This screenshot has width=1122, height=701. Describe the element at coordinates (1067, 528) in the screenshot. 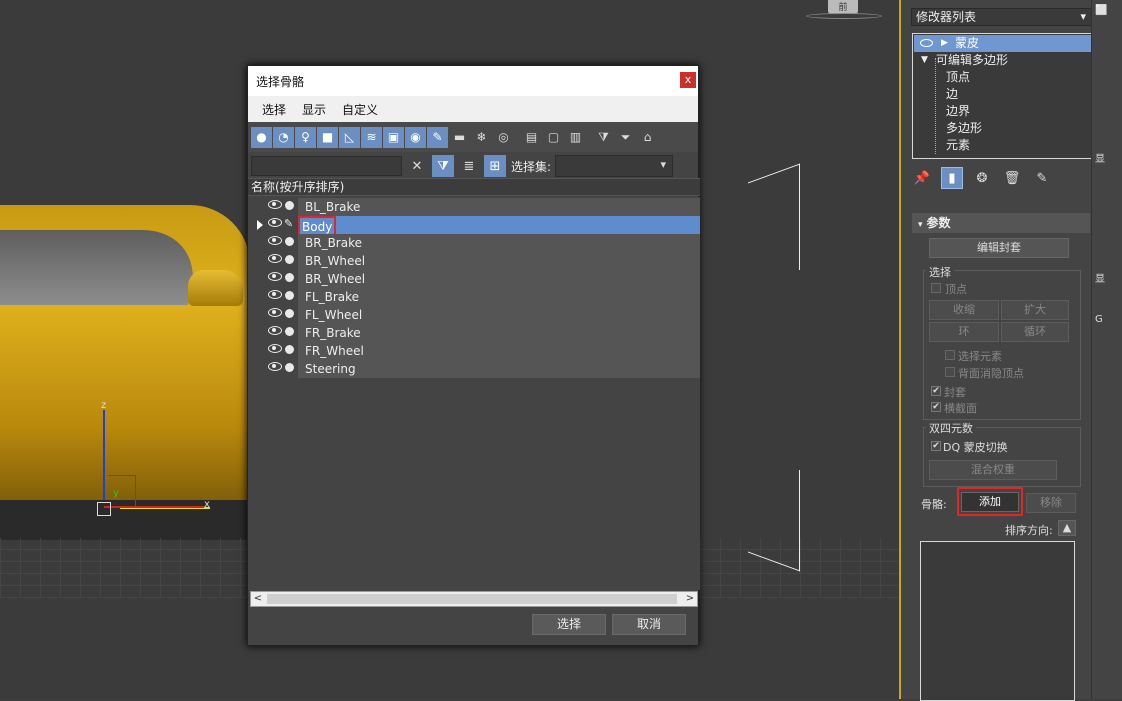

I see `sort-direction-button: ▲` at that location.